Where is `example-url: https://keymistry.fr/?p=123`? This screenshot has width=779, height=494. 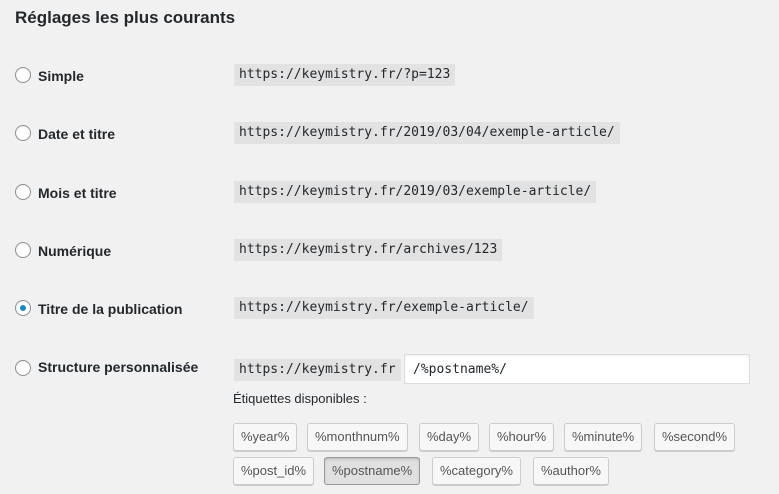
example-url: https://keymistry.fr/?p=123 is located at coordinates (345, 75).